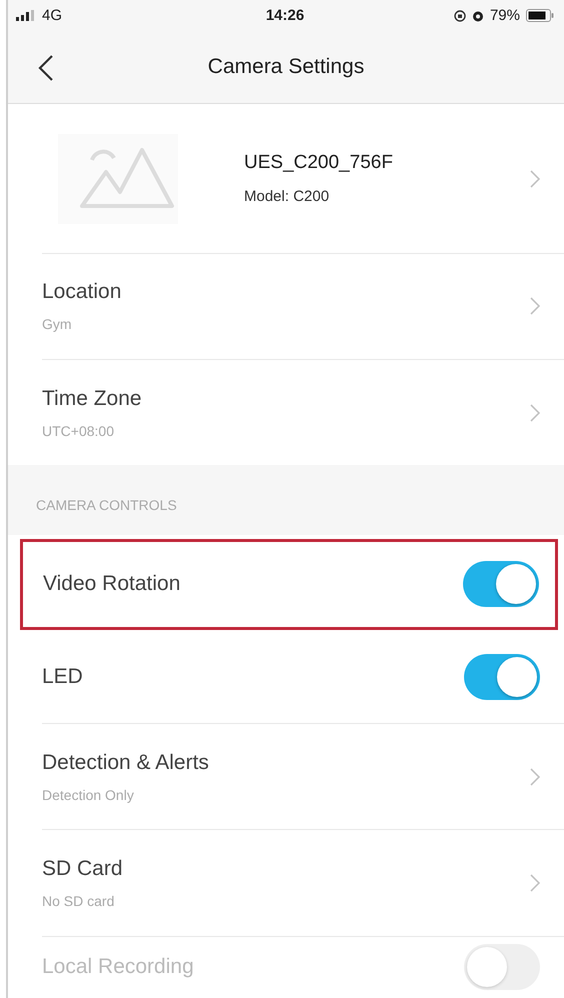  I want to click on battery-percent: 79%, so click(505, 15).